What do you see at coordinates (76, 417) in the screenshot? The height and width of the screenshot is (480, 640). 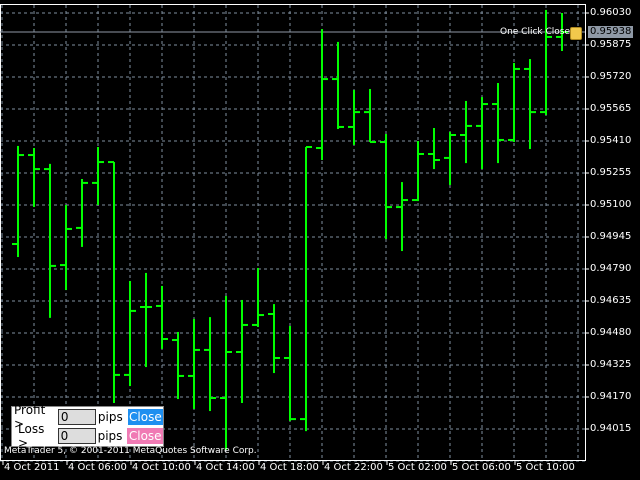 I see `profit-pips-input` at bounding box center [76, 417].